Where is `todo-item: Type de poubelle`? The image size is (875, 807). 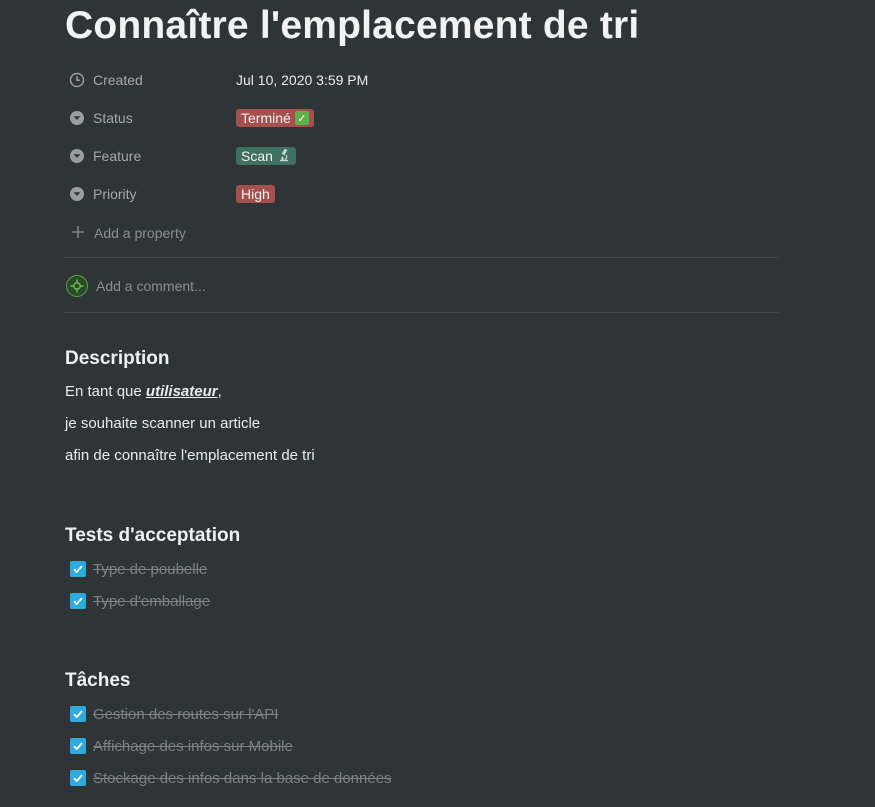
todo-item: Type de poubelle is located at coordinates (138, 569).